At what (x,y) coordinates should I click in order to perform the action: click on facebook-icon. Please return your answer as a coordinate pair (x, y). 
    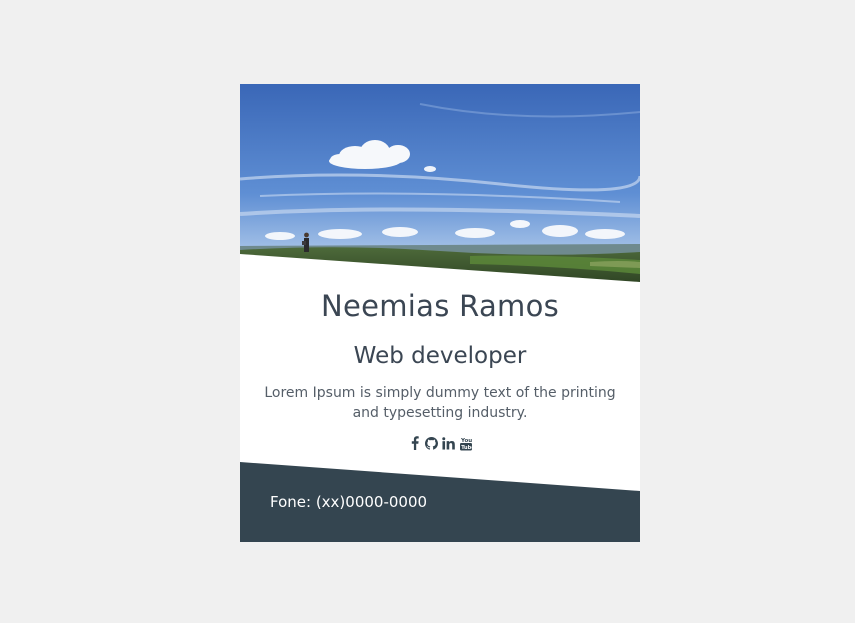
    Looking at the image, I should click on (415, 443).